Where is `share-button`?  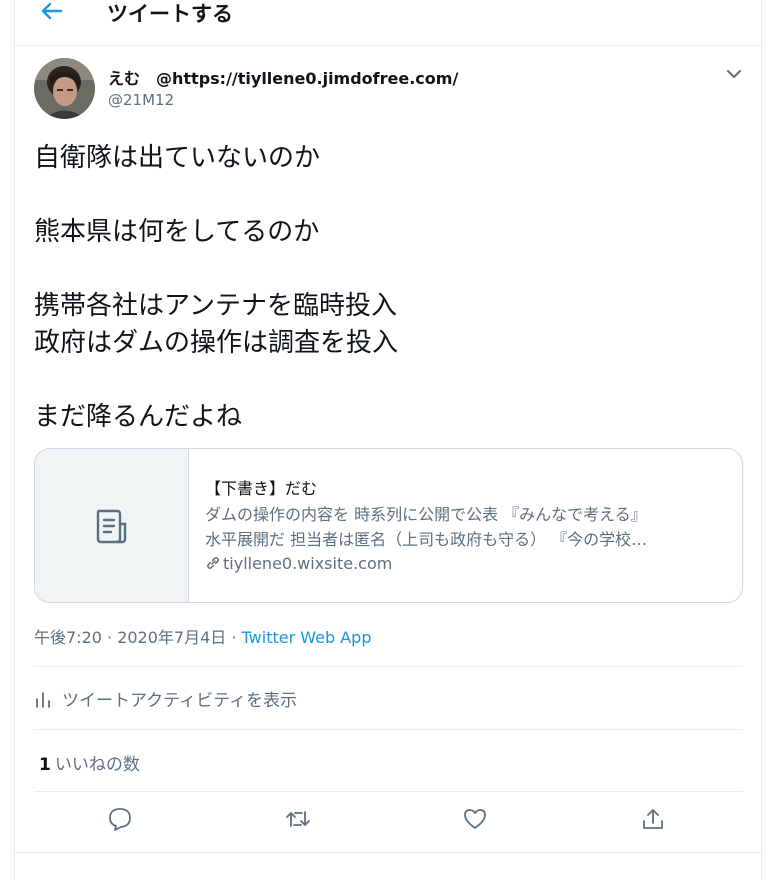
share-button is located at coordinates (655, 821).